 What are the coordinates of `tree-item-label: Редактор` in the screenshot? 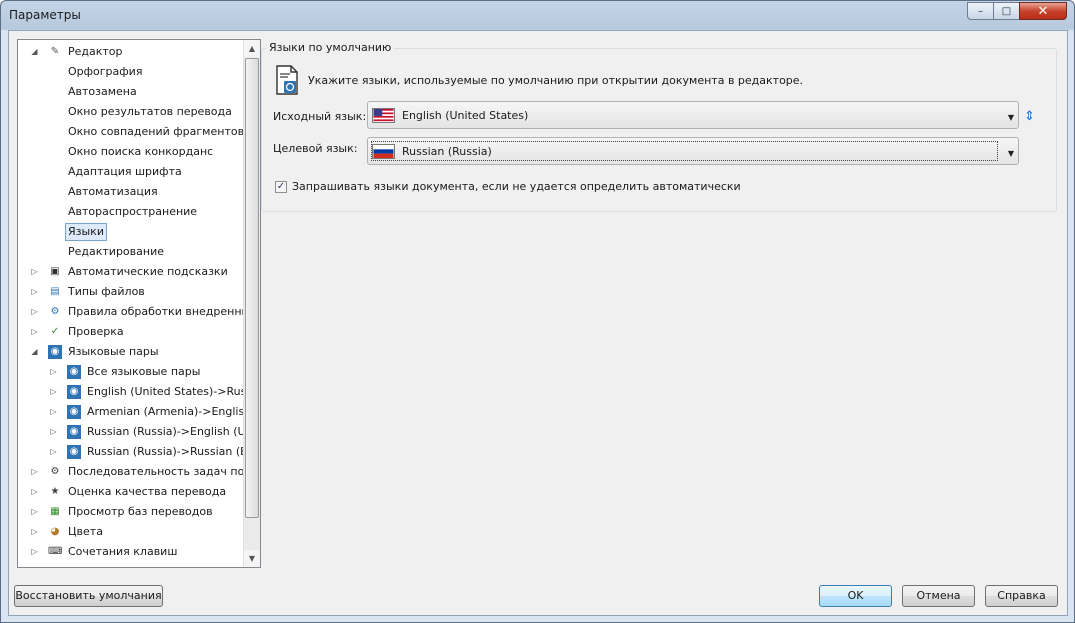 It's located at (95, 51).